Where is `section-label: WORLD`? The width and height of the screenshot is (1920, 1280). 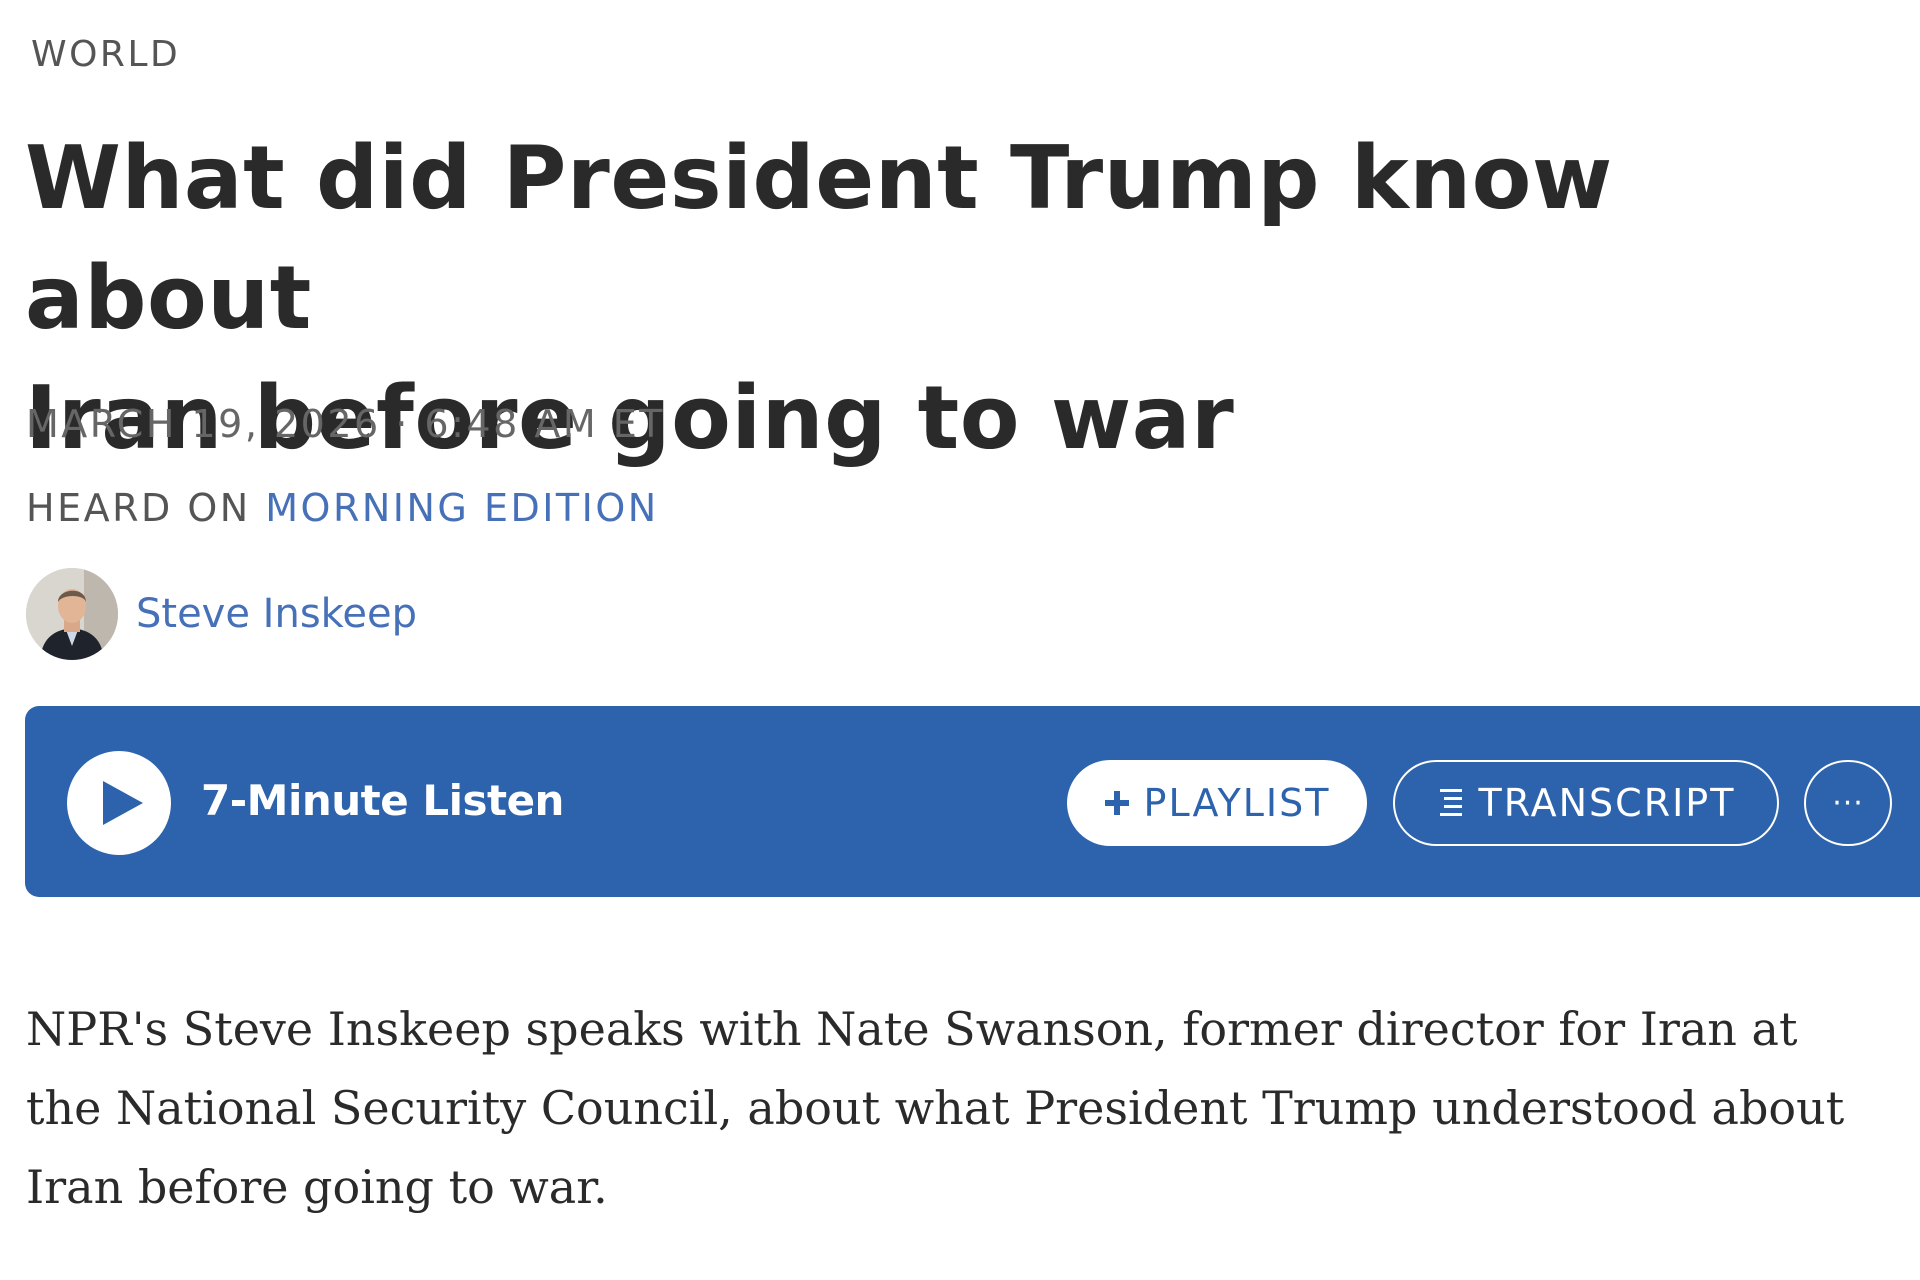 section-label: WORLD is located at coordinates (105, 54).